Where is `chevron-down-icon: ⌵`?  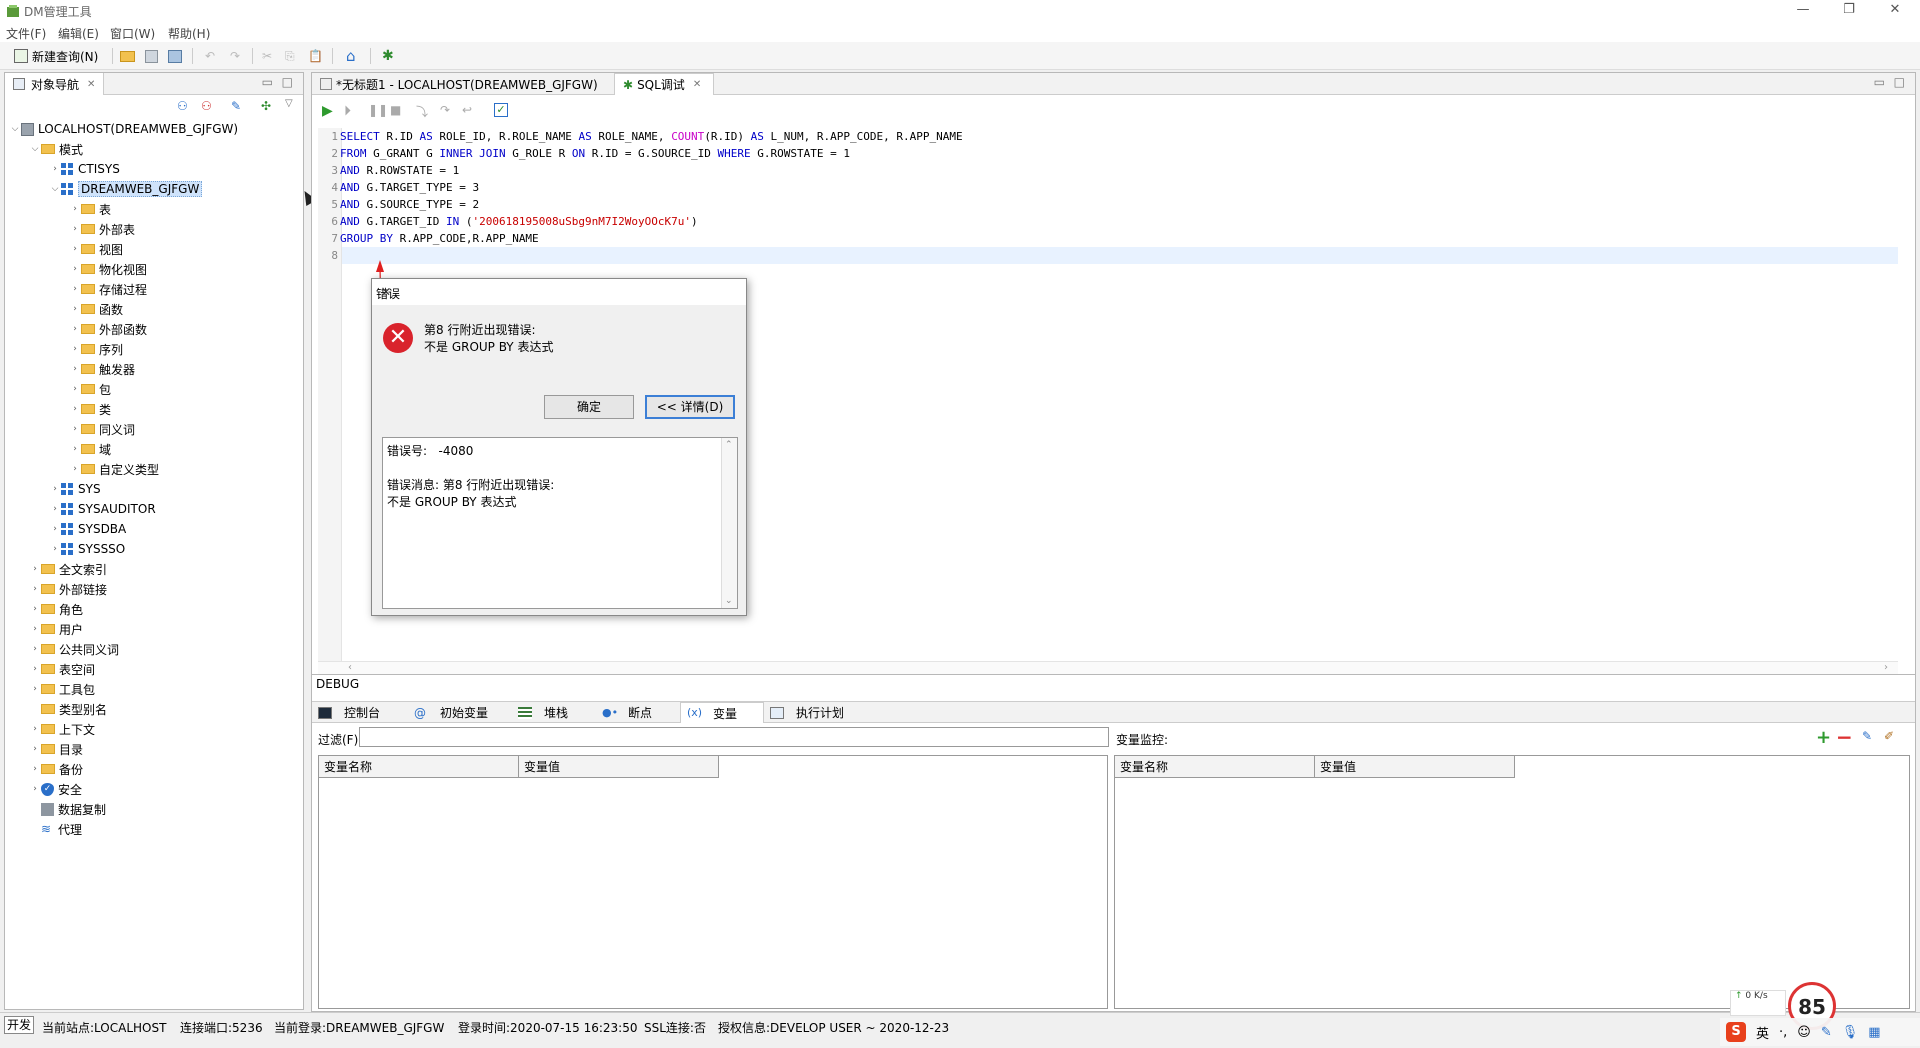
chevron-down-icon: ⌵ is located at coordinates (35, 149).